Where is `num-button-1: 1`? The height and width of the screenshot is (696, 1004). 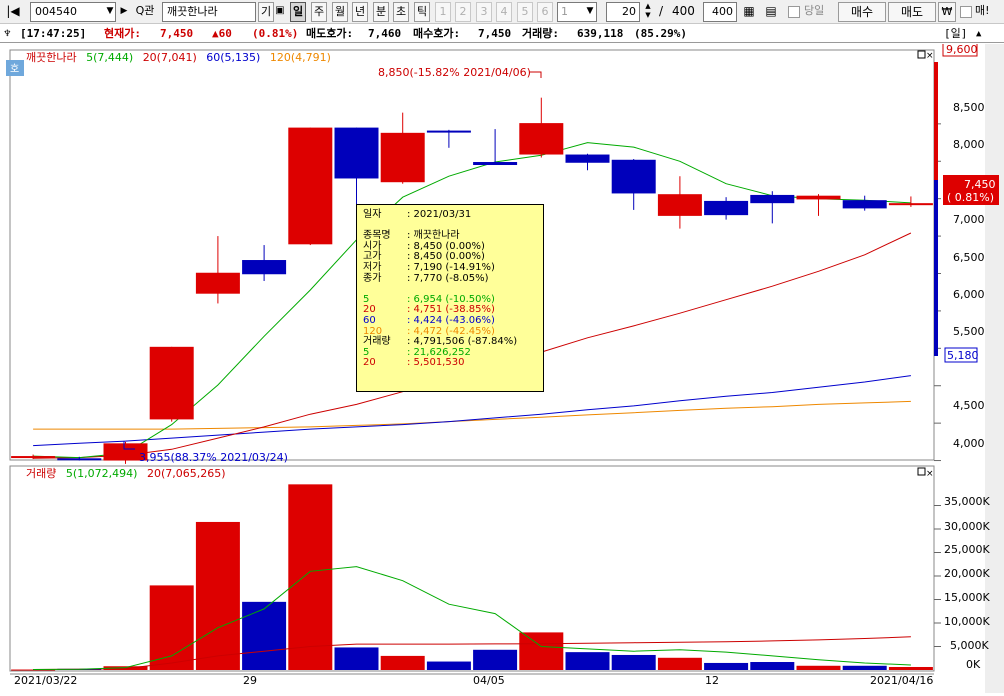
num-button-1: 1 is located at coordinates (443, 12).